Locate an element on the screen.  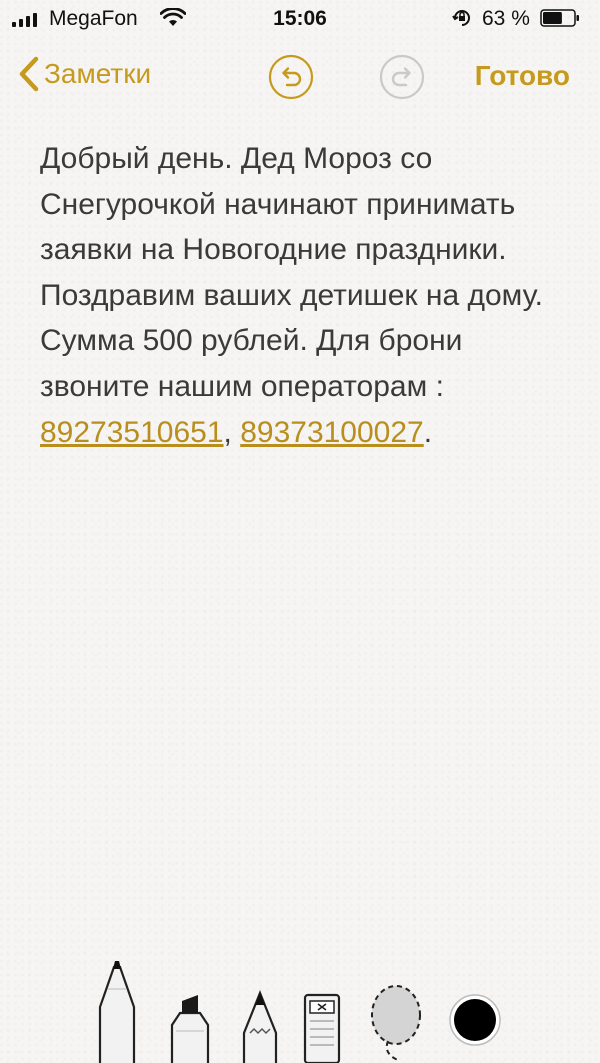
chevron-left-icon is located at coordinates (29, 74).